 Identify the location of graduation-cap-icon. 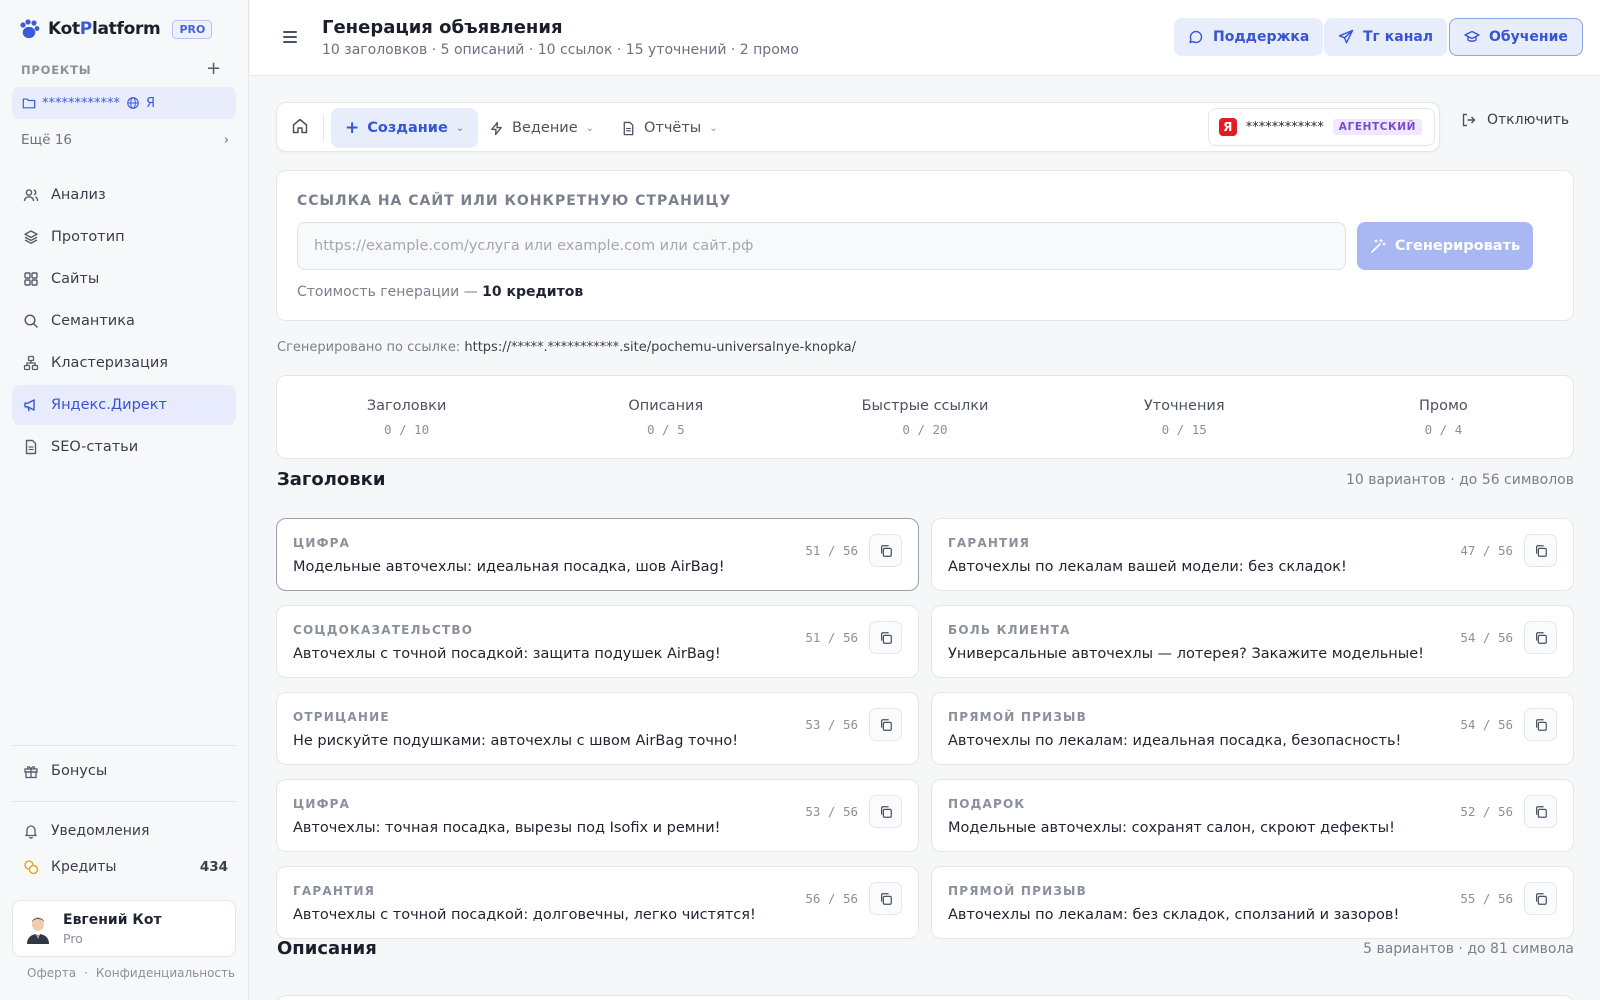
(1472, 36).